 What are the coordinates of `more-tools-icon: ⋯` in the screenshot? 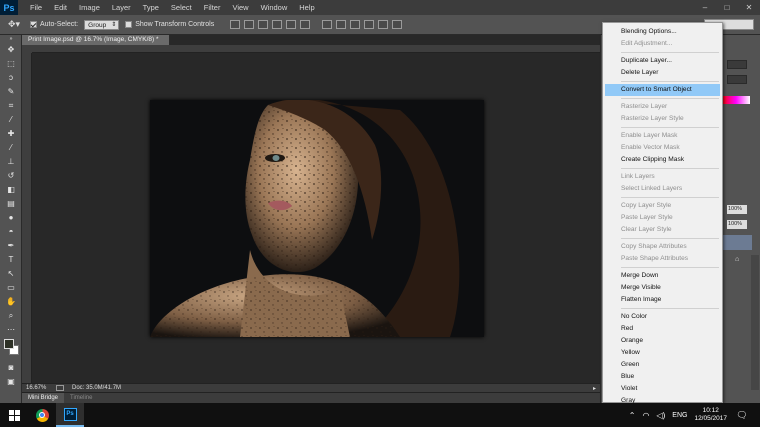 It's located at (11, 330).